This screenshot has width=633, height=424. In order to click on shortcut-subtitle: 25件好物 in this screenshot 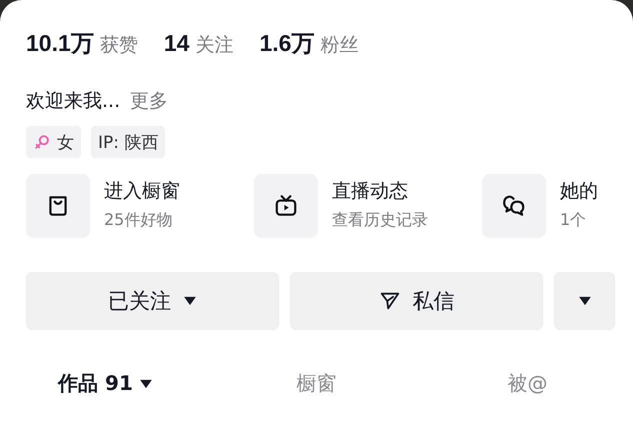, I will do `click(139, 220)`.